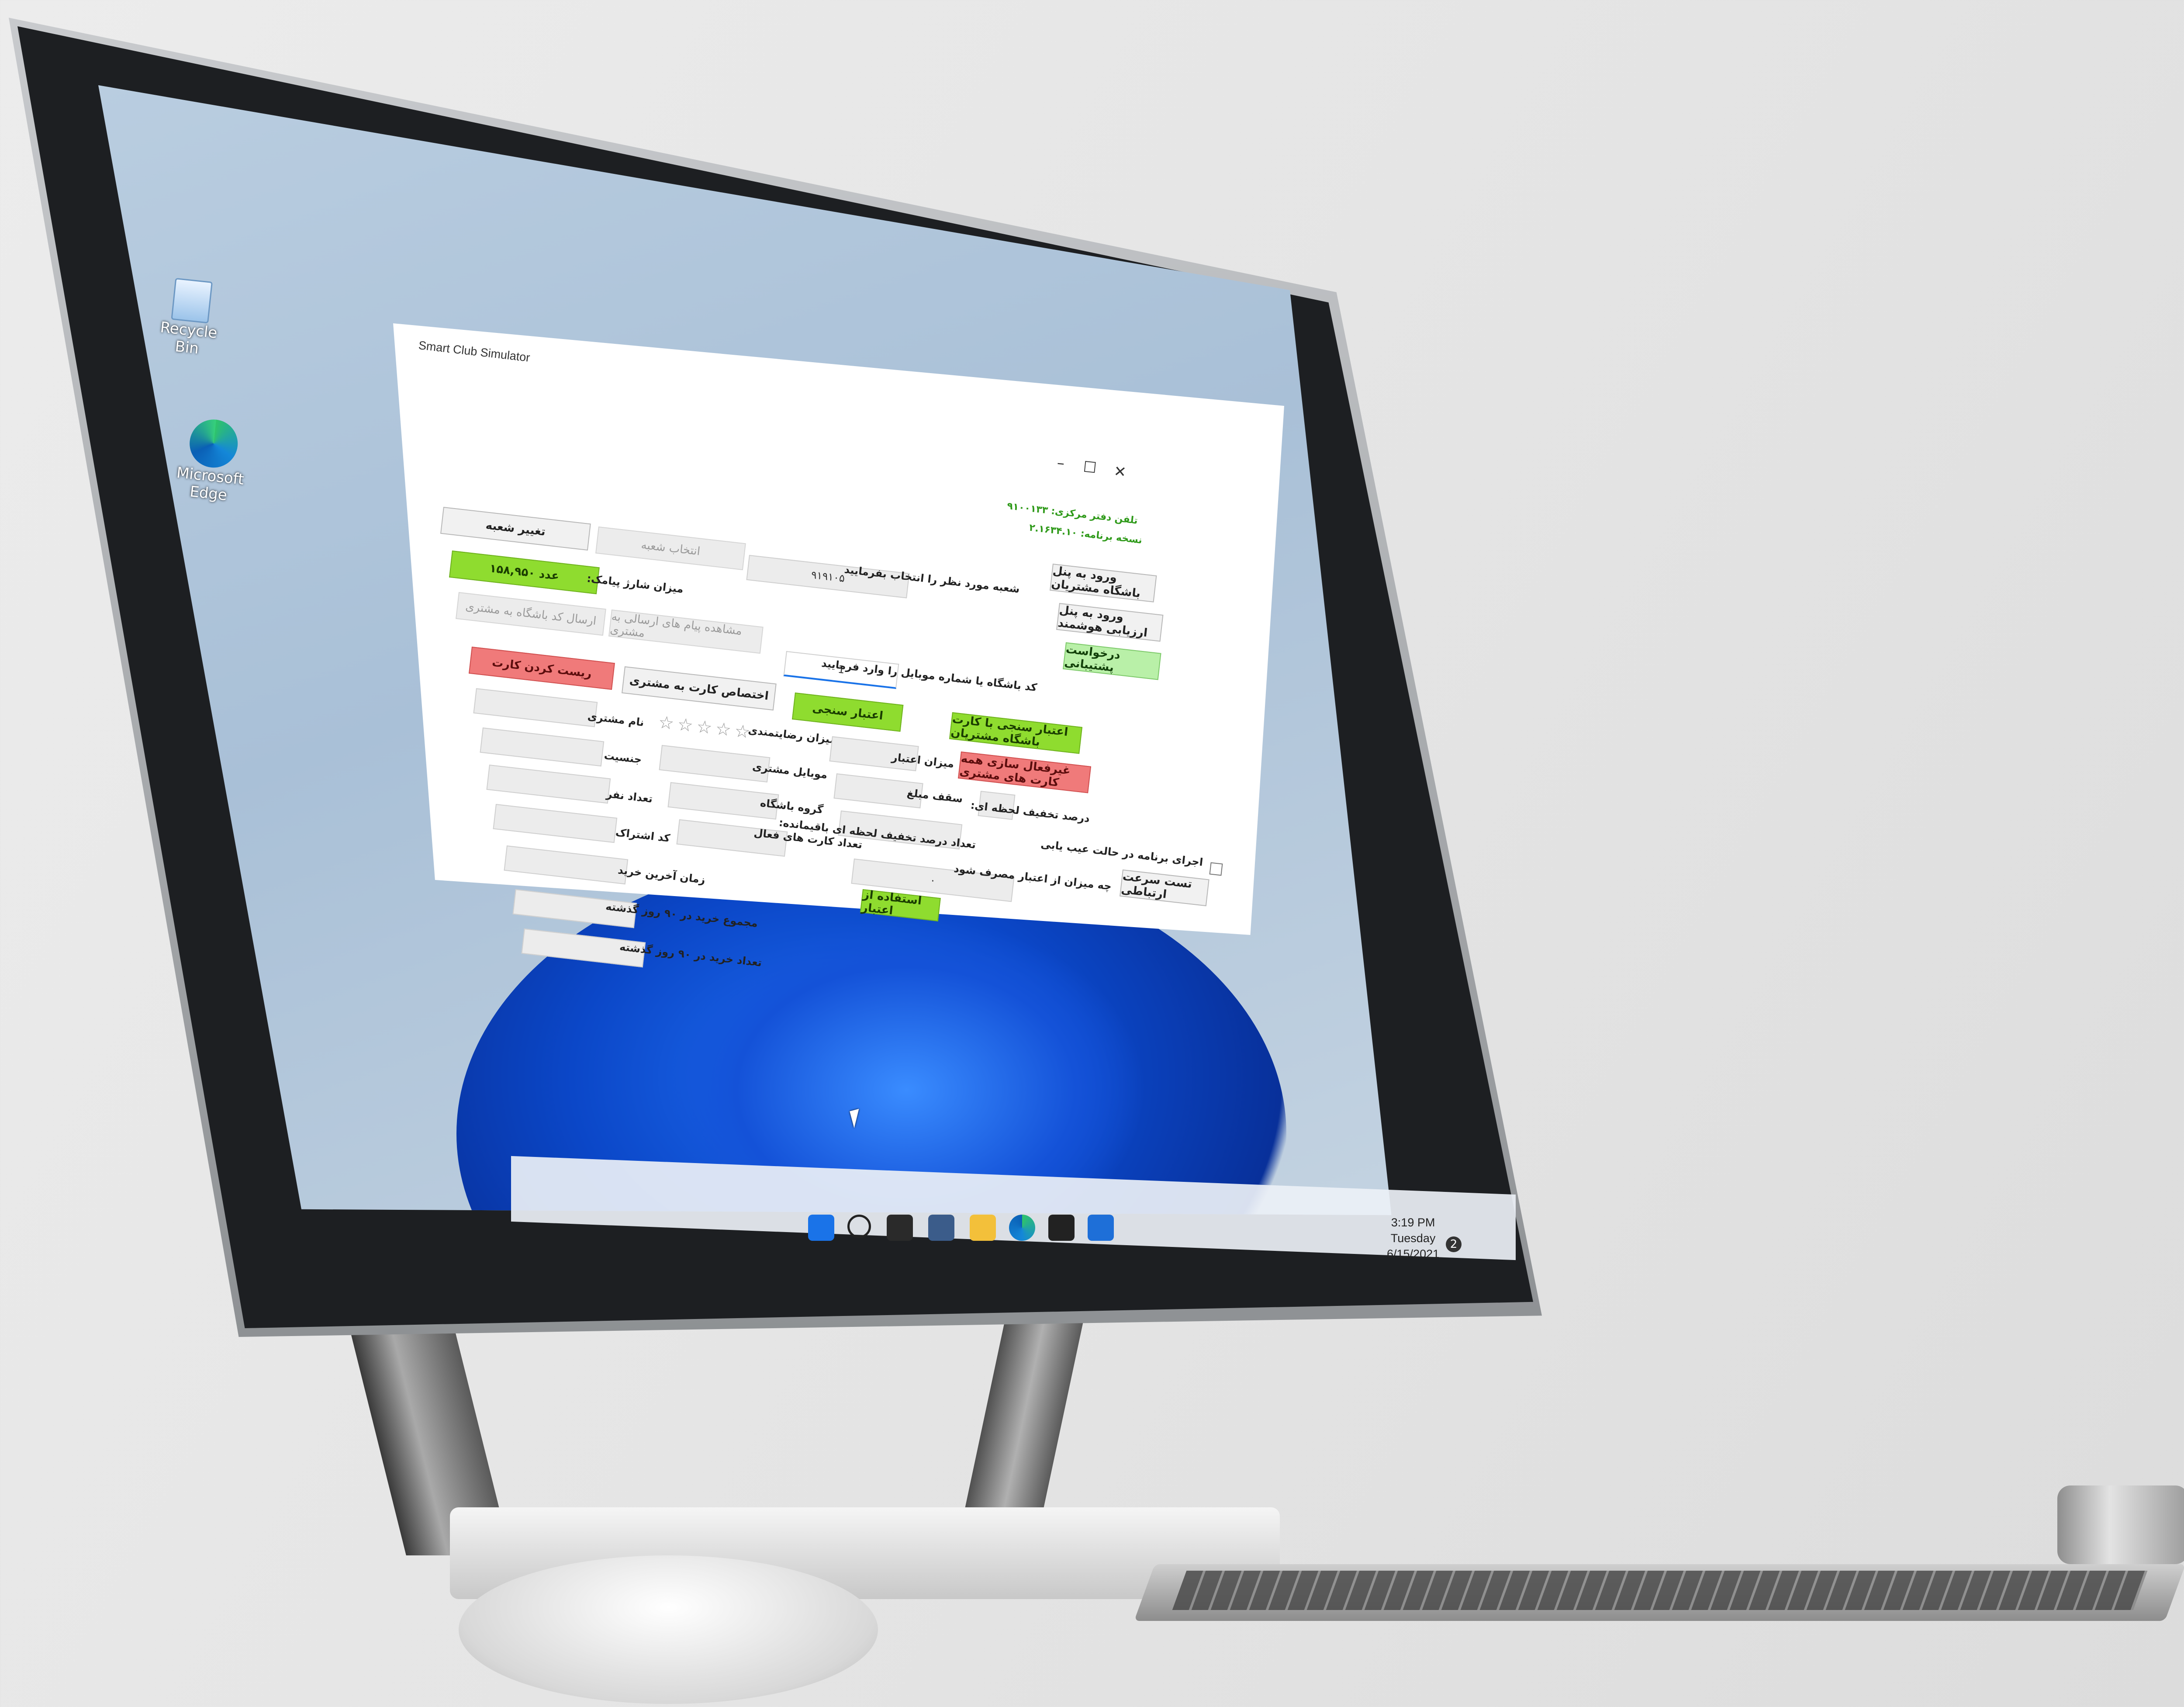 The image size is (2184, 1707). I want to click on monitor-stand-right, so click(1022, 1424).